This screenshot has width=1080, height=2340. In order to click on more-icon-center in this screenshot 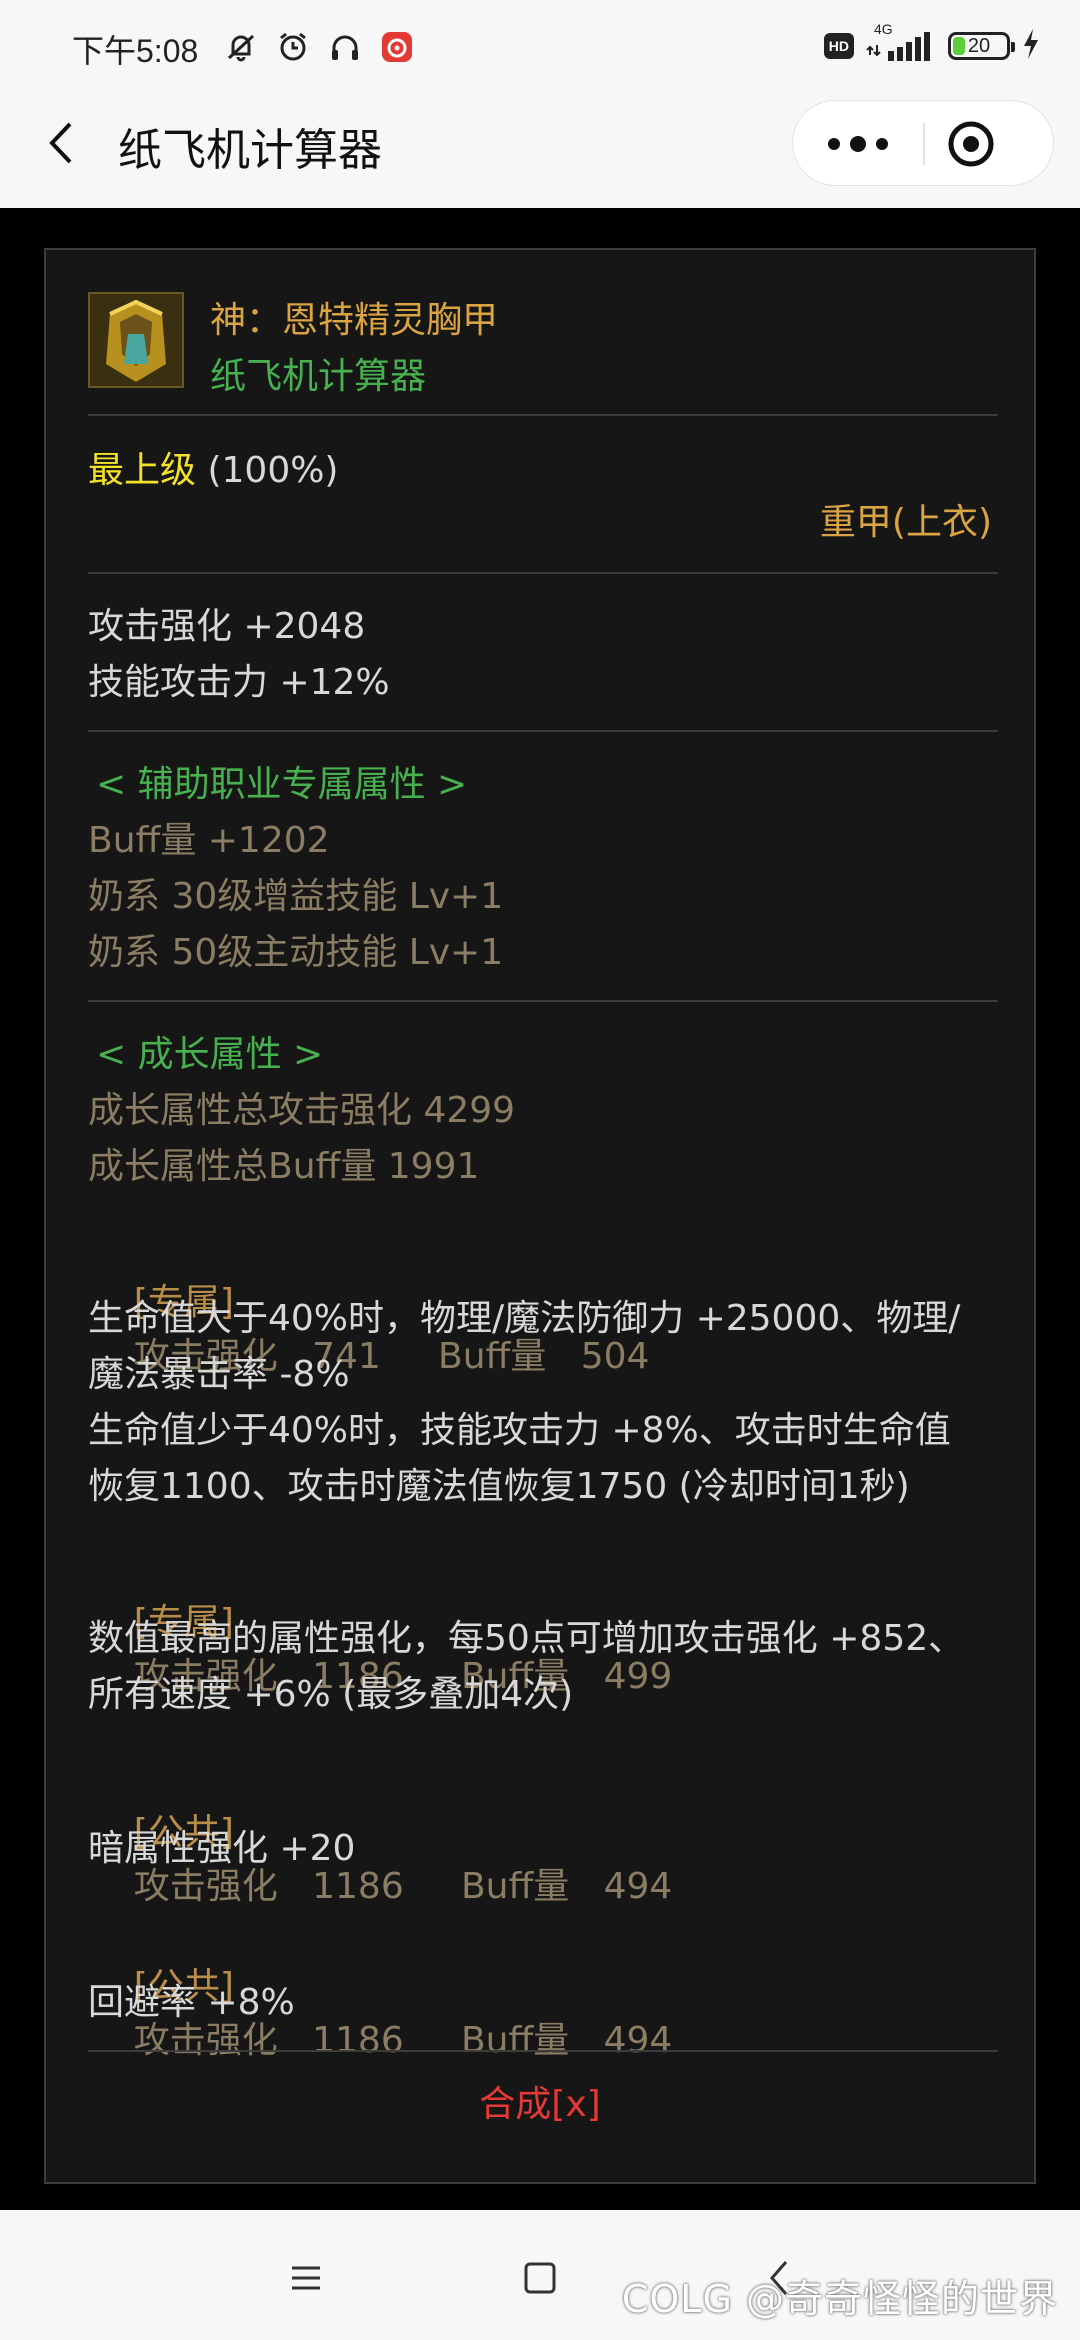, I will do `click(858, 144)`.